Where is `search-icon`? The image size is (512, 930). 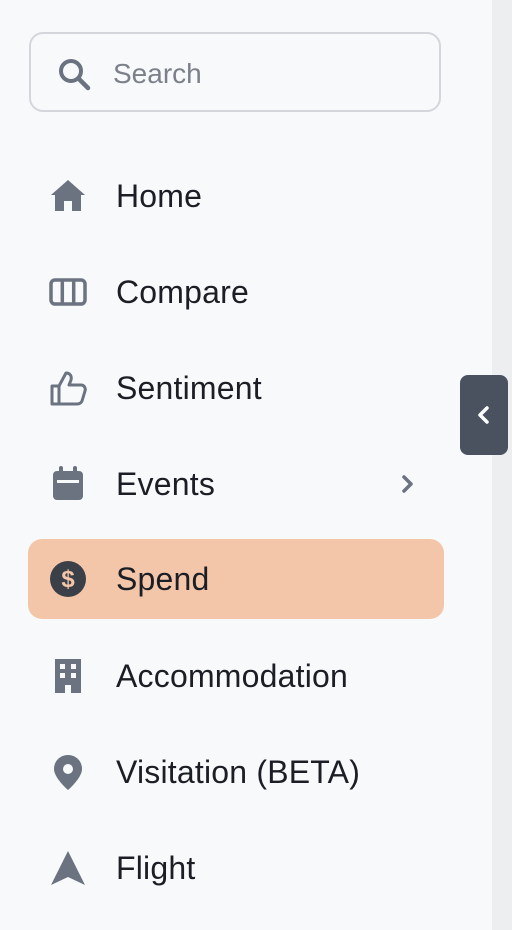 search-icon is located at coordinates (75, 75).